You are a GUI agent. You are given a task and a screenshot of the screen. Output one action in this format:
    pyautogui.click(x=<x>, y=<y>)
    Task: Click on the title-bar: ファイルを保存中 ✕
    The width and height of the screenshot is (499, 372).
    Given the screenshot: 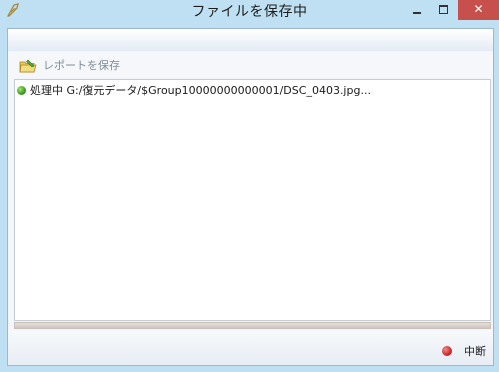 What is the action you would take?
    pyautogui.click(x=249, y=11)
    